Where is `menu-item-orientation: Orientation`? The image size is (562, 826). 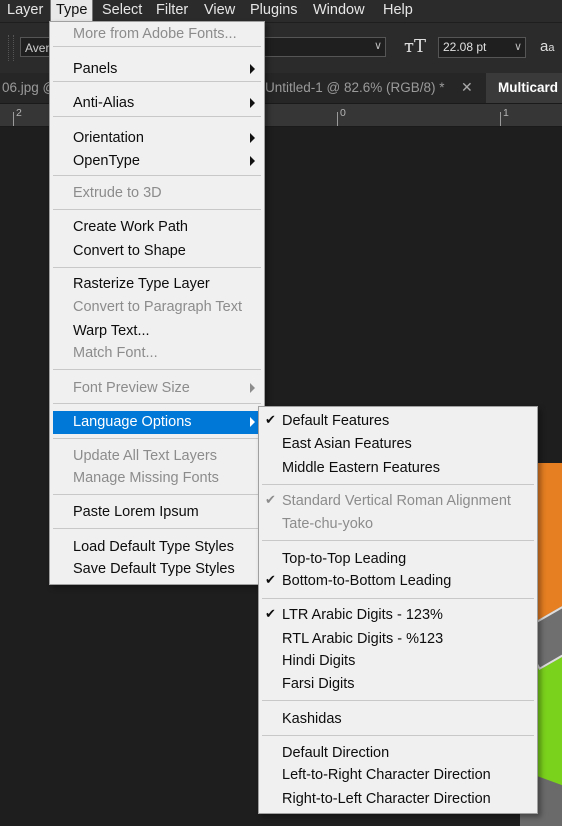
menu-item-orientation: Orientation is located at coordinates (157, 138).